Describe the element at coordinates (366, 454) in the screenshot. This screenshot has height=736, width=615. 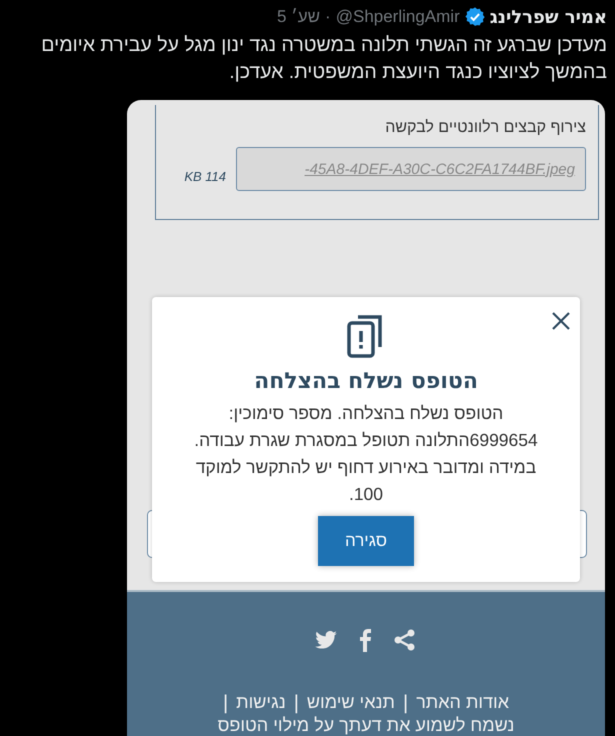
I see `dialog-message: הטופס נשלח בהצלחה. מספר סימוכין: 6999654התלונה תטופל במסגרת שגרת עבודה. במידה ומדובר באירוע דחוף יש להתקשר למוקד 100.` at that location.